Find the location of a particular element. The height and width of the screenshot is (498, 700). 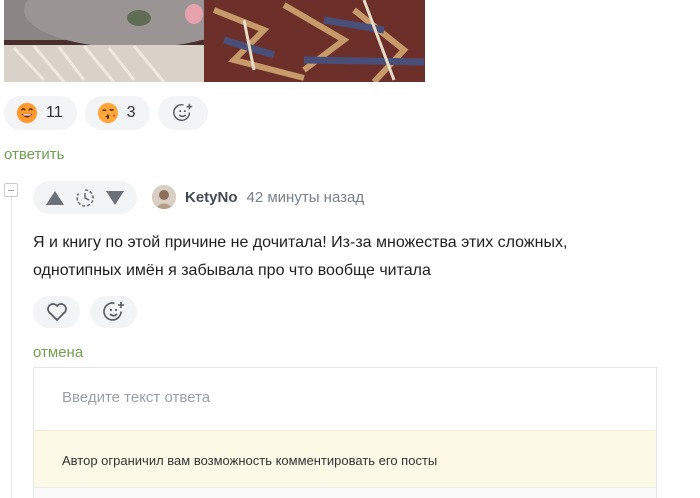

arrow-up-icon is located at coordinates (55, 197).